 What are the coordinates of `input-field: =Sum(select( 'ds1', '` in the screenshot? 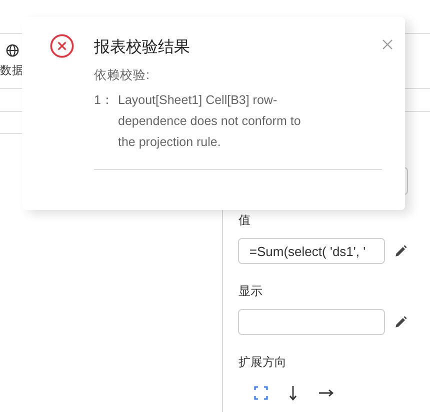 It's located at (312, 251).